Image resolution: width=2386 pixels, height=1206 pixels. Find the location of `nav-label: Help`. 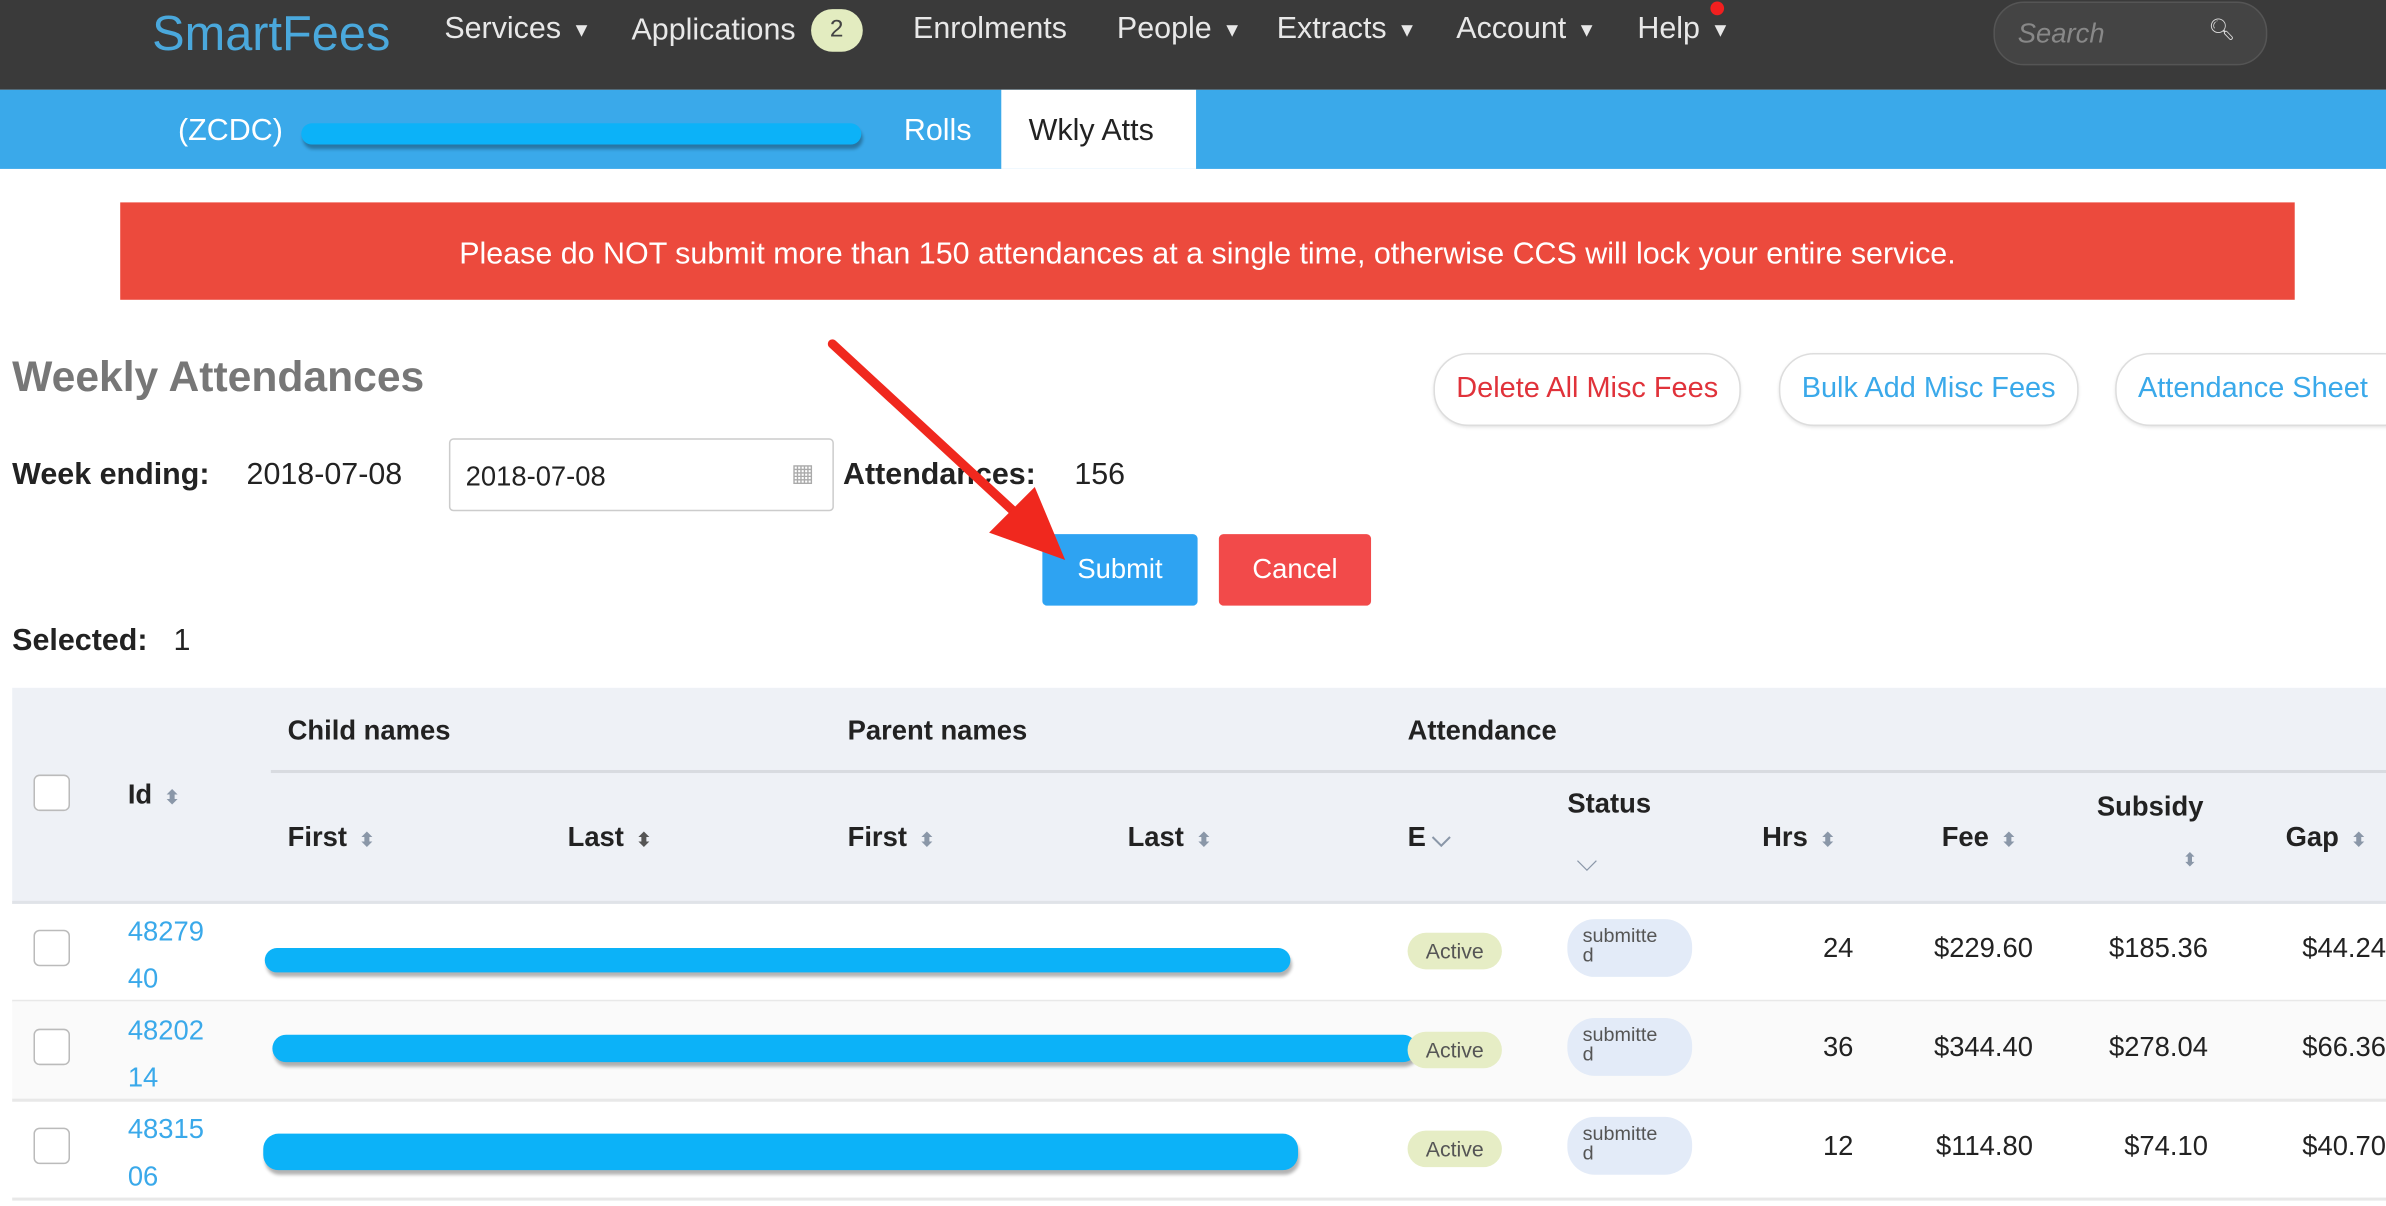

nav-label: Help is located at coordinates (1668, 29).